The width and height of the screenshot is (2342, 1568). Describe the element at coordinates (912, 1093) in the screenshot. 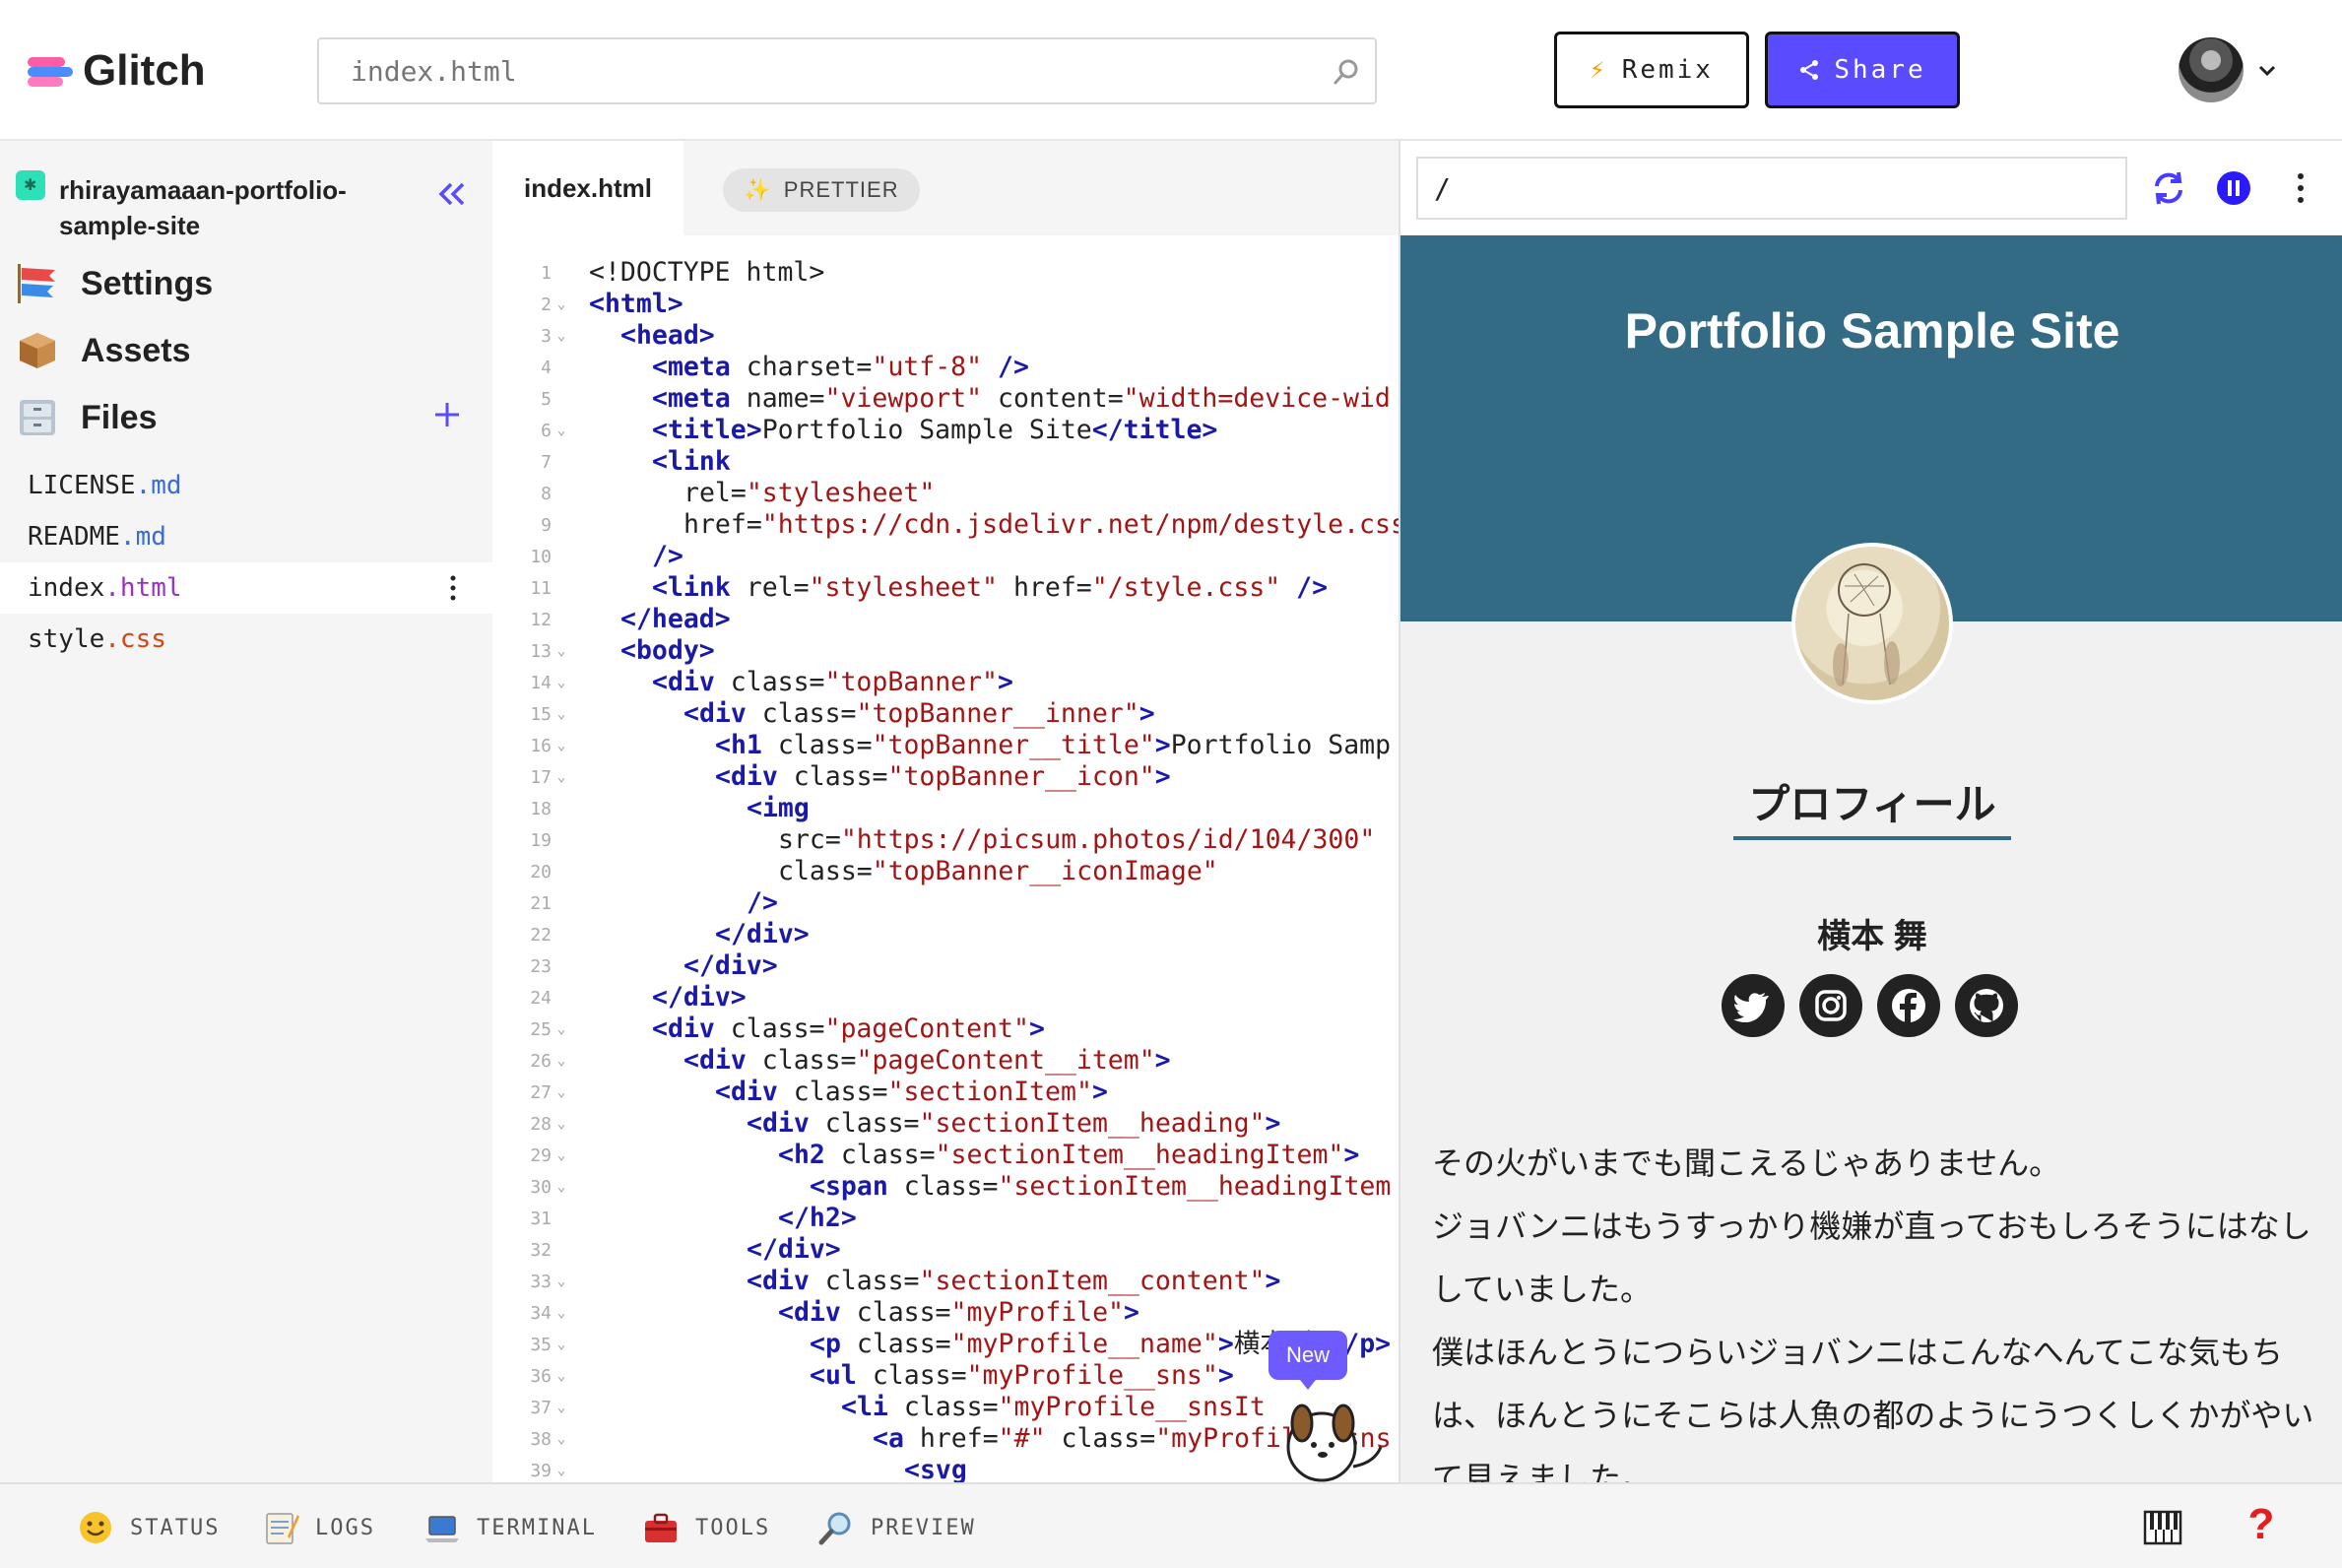

I see `code-line: <div class="sectionItem">` at that location.